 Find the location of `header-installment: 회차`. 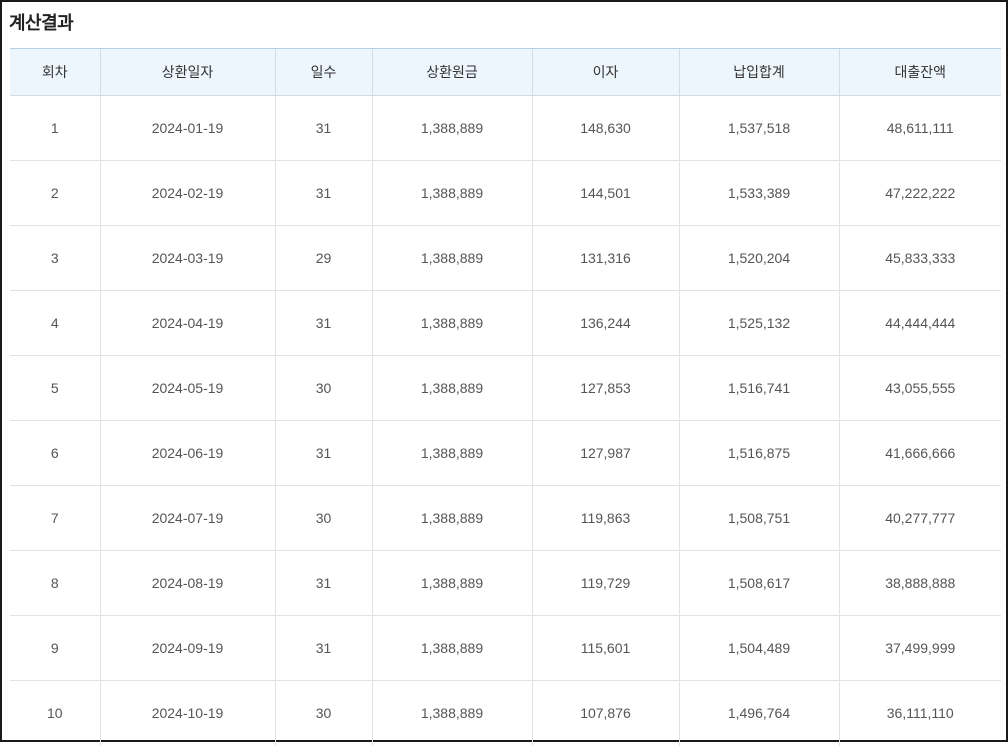

header-installment: 회차 is located at coordinates (55, 72).